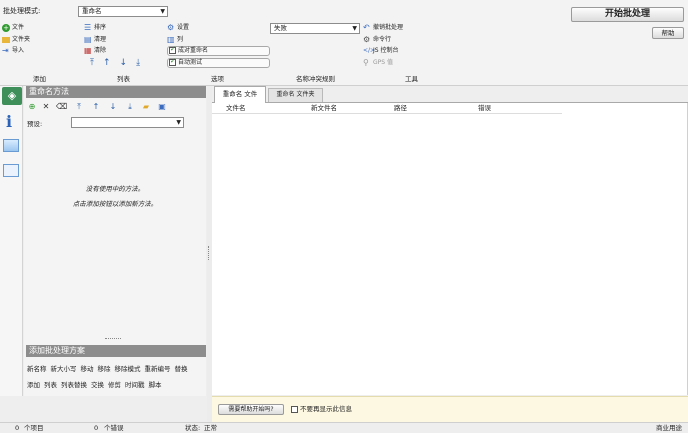 The height and width of the screenshot is (433, 688). I want to click on start-batch-button: 开始批处理, so click(627, 14).